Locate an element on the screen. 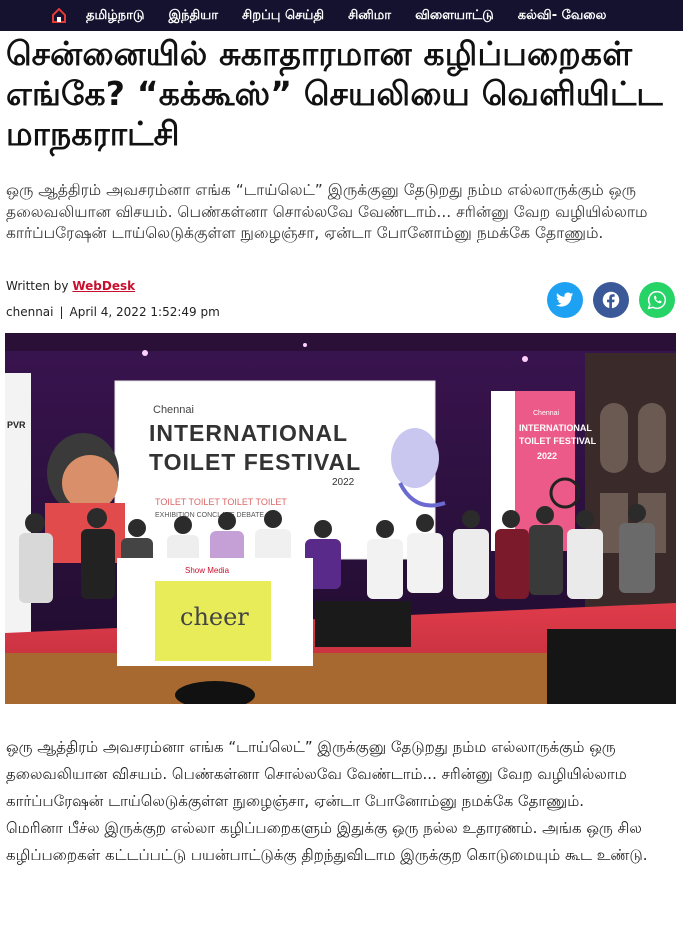  right-banner-title-1: INTERNATIONAL is located at coordinates (555, 428).